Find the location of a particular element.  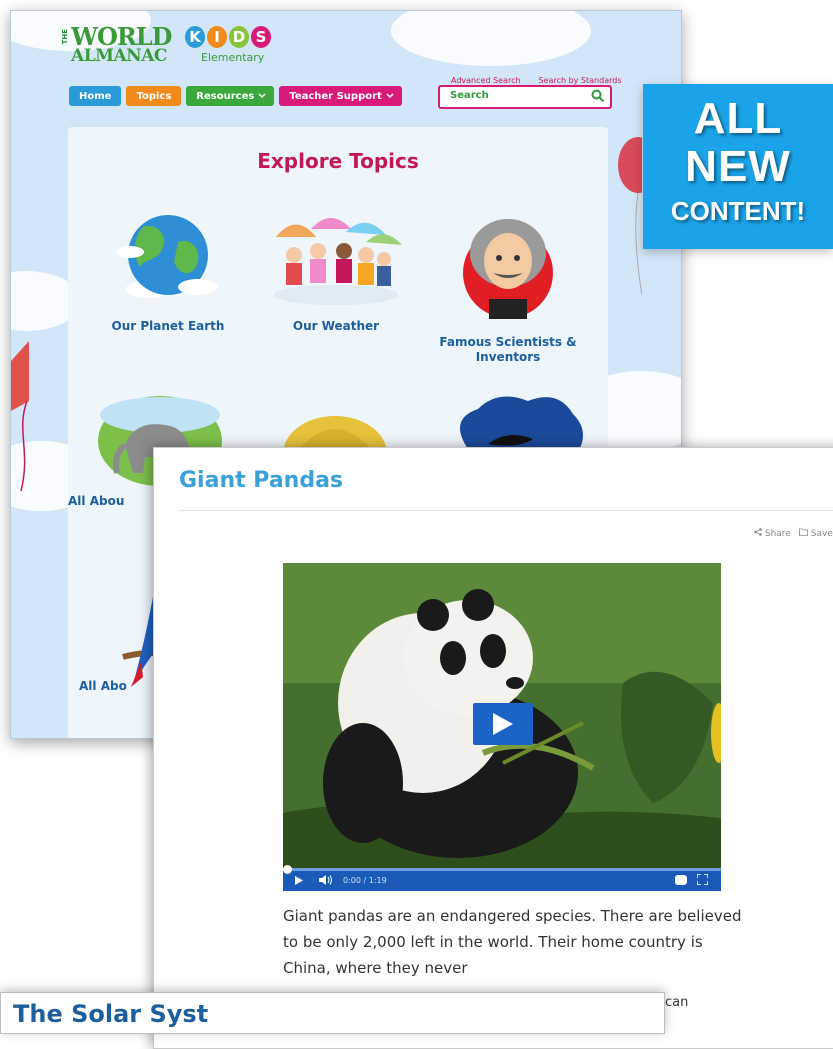

article-title: The Solar Syst is located at coordinates (111, 1014).